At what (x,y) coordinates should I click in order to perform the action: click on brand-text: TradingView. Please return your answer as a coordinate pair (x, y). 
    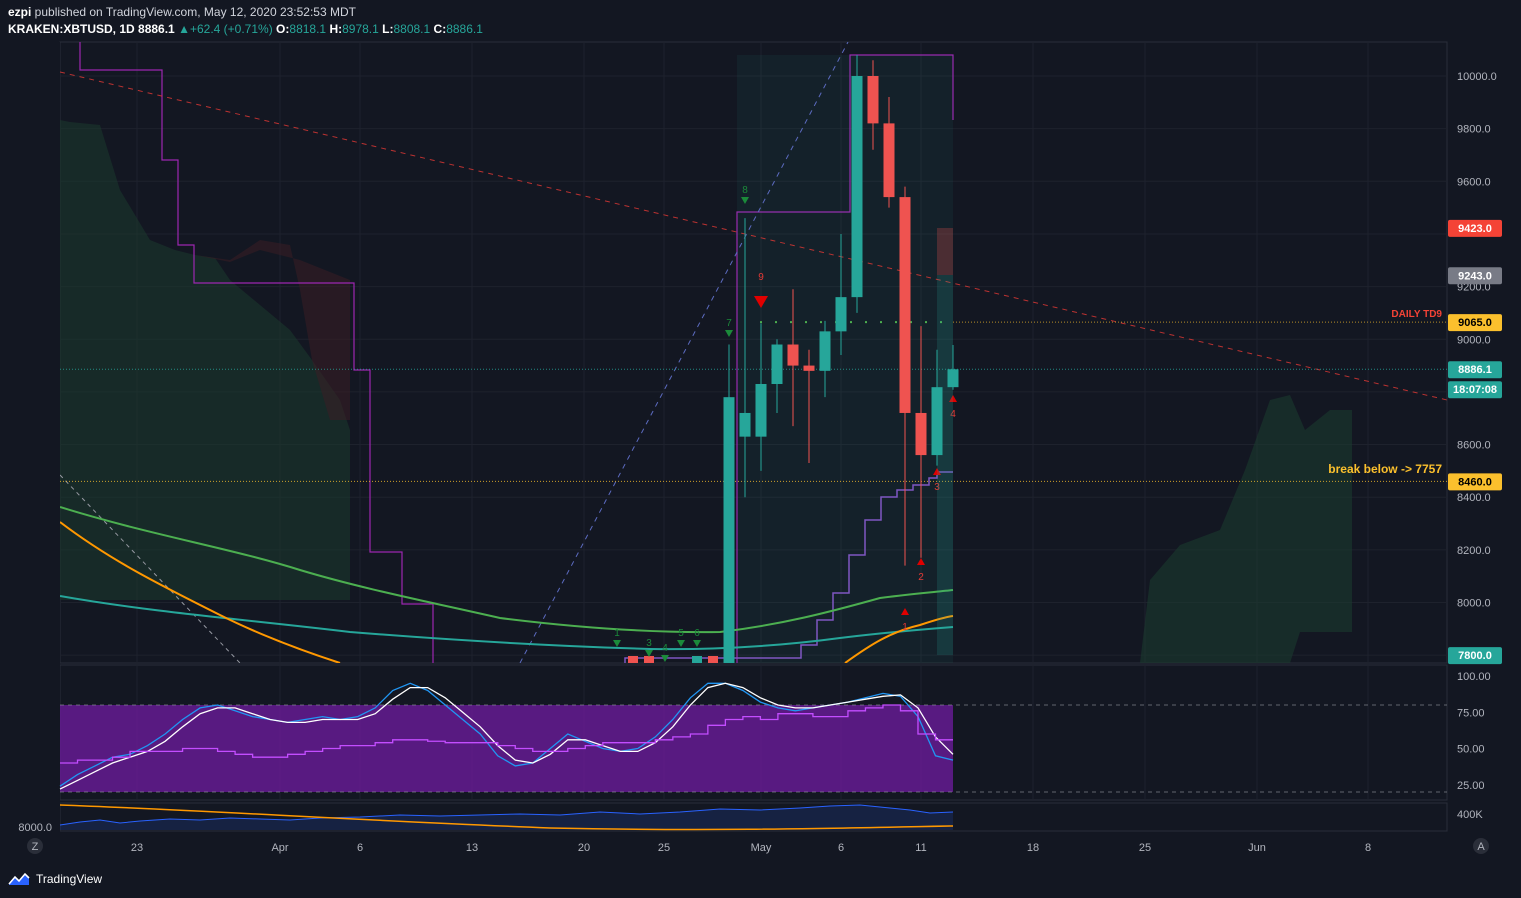
    Looking at the image, I should click on (69, 879).